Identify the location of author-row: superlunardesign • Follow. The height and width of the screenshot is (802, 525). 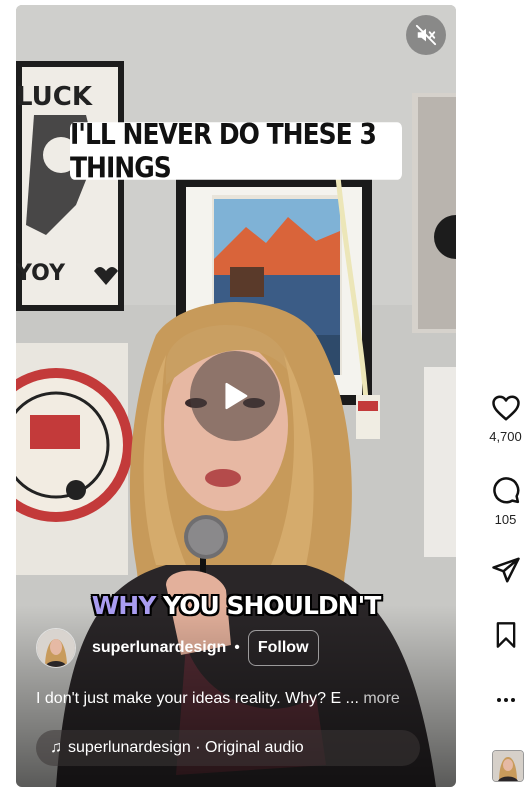
(236, 648).